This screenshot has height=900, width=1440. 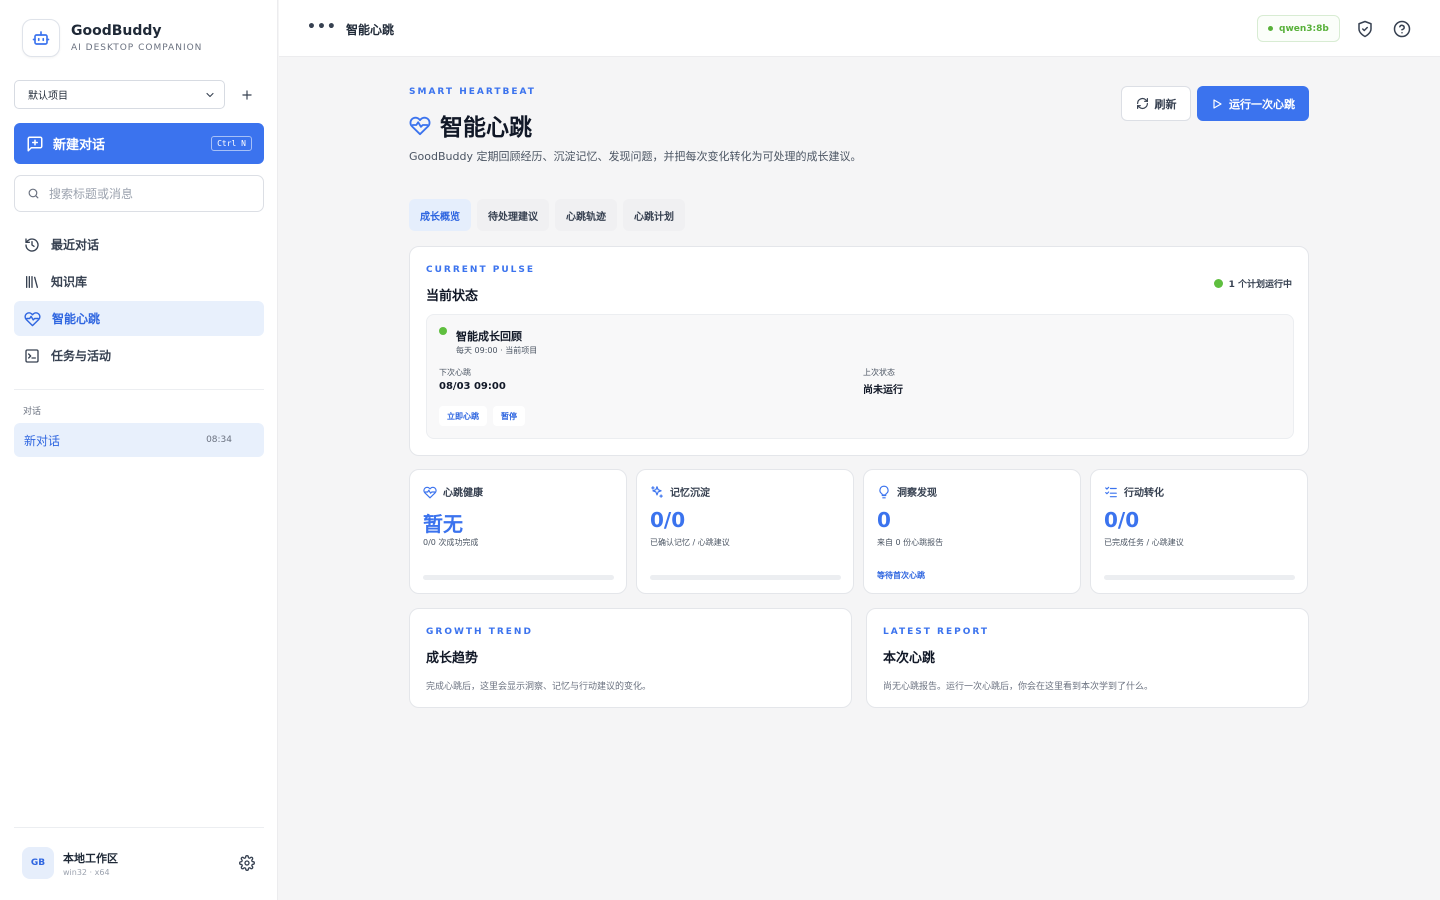 I want to click on search-placeholder: 搜索标题或消息, so click(x=91, y=194).